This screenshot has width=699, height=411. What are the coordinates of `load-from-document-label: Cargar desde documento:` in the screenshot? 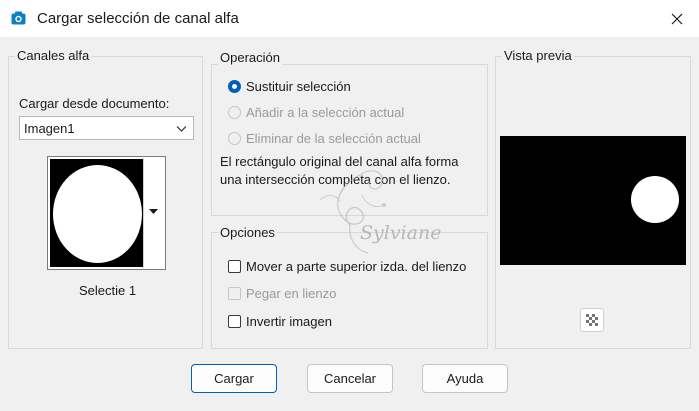 It's located at (94, 103).